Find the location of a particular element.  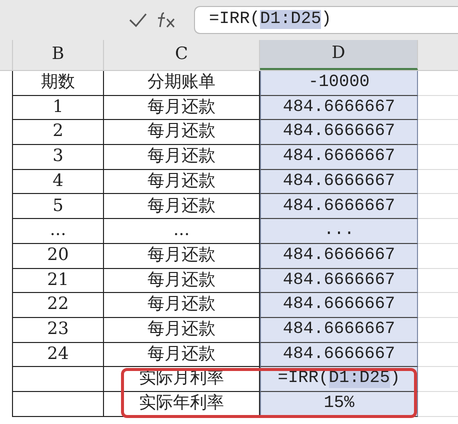

table-cell: 21 is located at coordinates (58, 281).